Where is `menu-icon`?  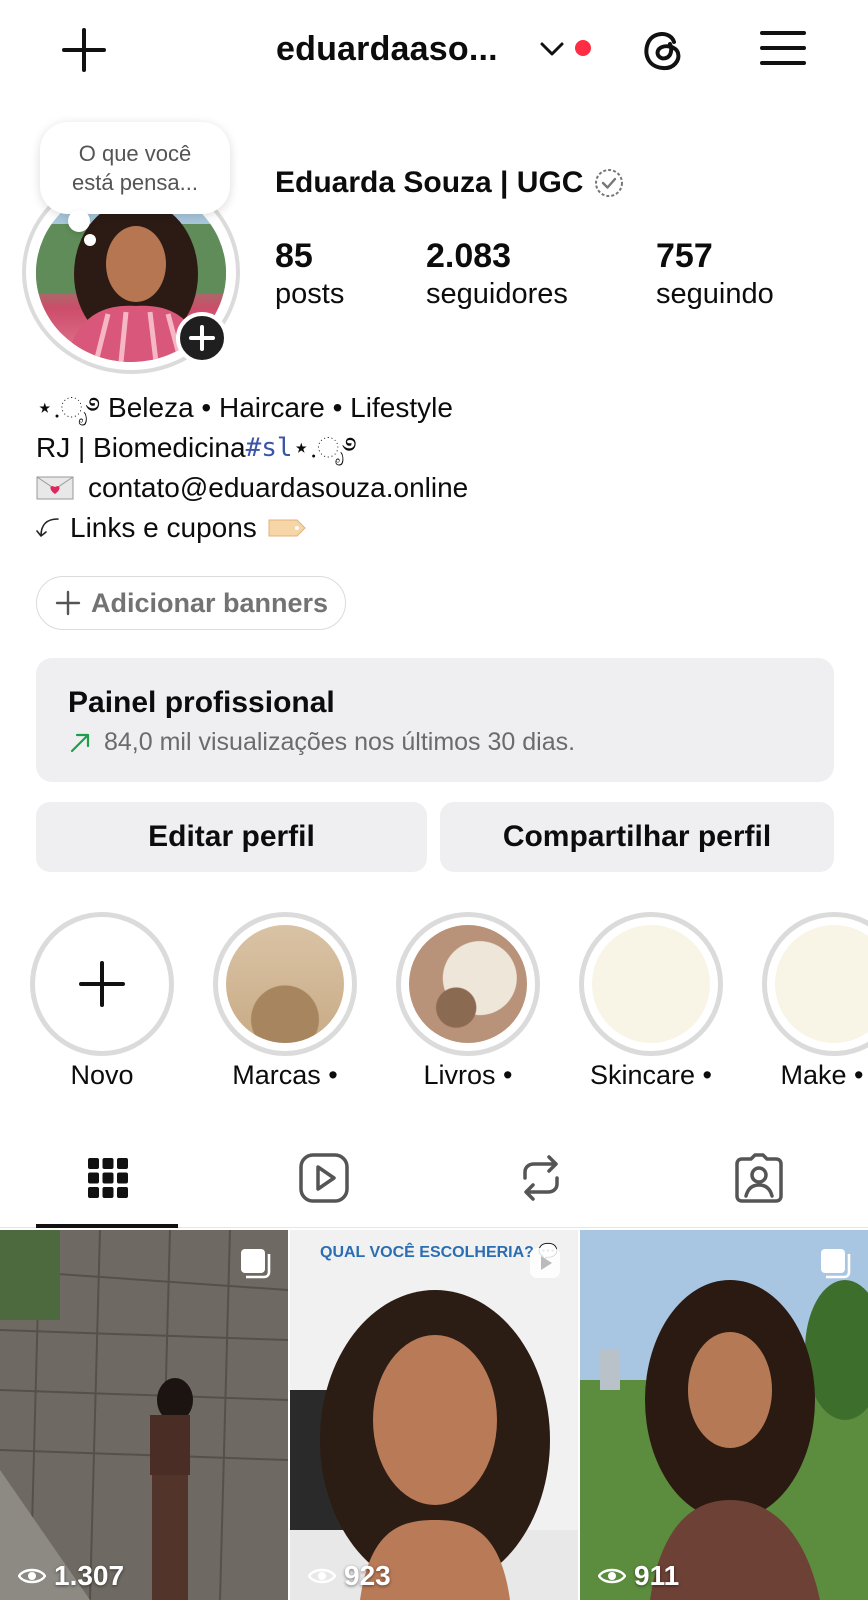
menu-icon is located at coordinates (783, 48).